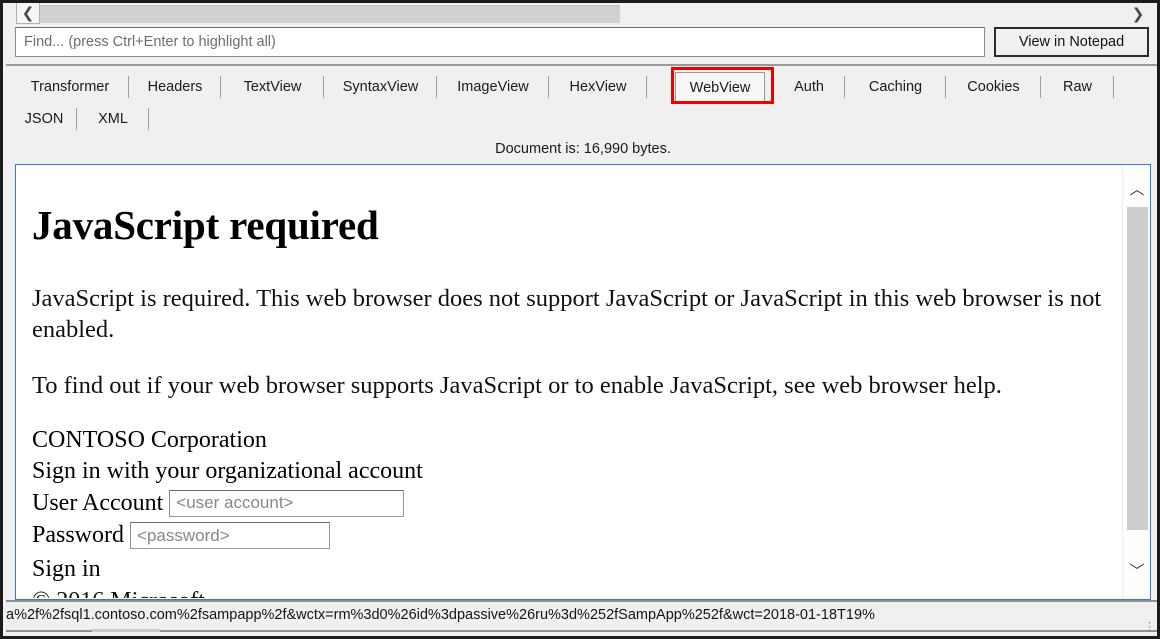  What do you see at coordinates (577, 503) in the screenshot?
I see `user-account-row: User Account <user account>` at bounding box center [577, 503].